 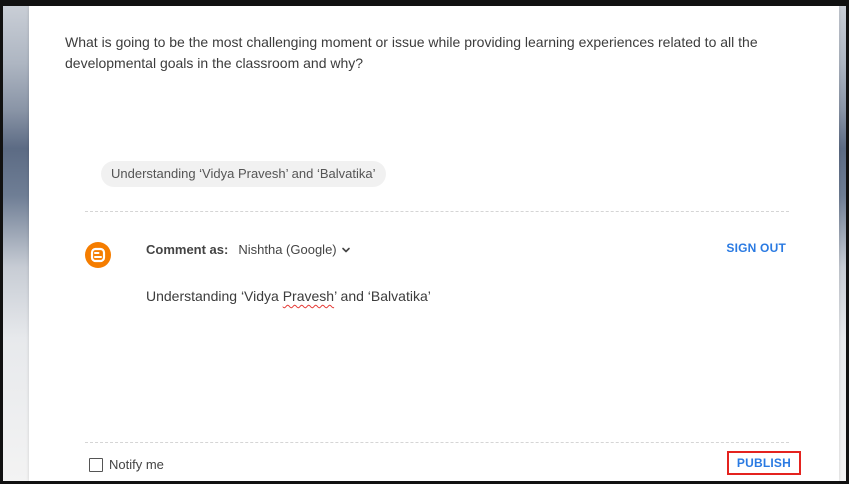 I want to click on divider-bottom, so click(x=437, y=442).